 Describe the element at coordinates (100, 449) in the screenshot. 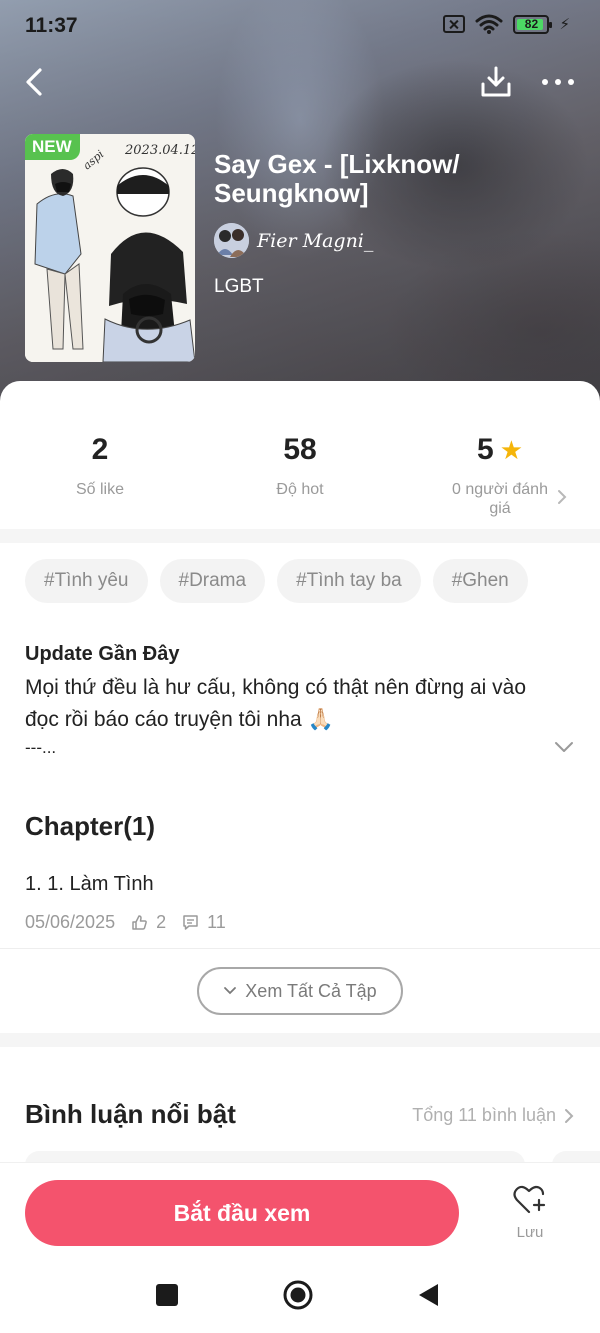

I see `stat-likes-value: 2` at that location.